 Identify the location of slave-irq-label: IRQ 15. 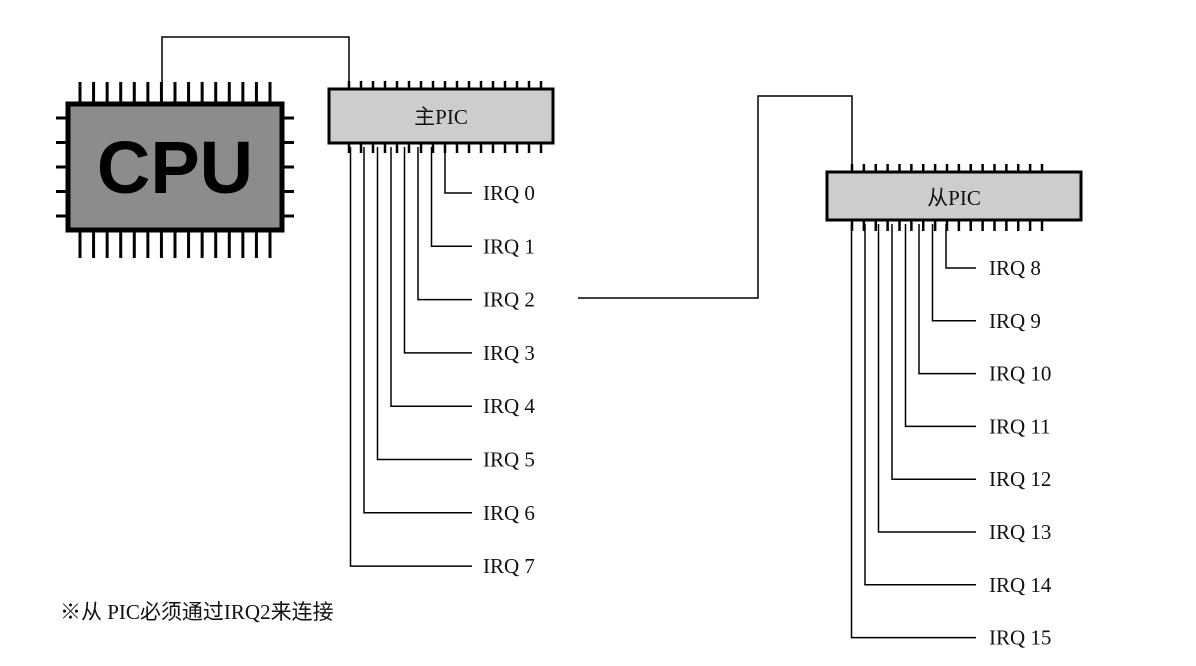
(1020, 638).